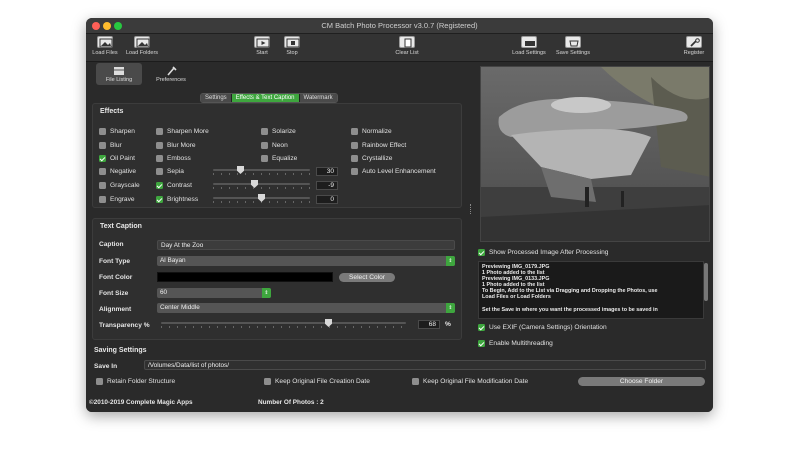 The width and height of the screenshot is (800, 450). I want to click on save-settings-icon, so click(573, 42).